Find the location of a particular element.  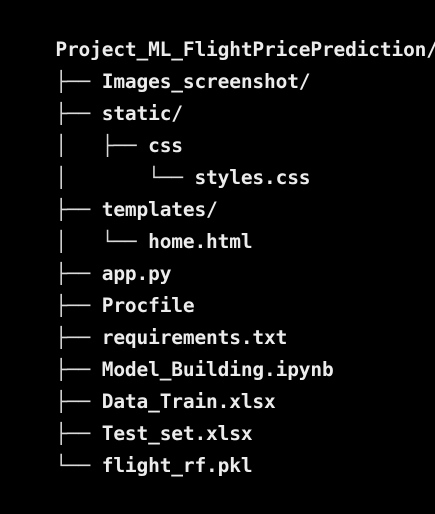

file-name: flight_rf.pkl is located at coordinates (177, 465).